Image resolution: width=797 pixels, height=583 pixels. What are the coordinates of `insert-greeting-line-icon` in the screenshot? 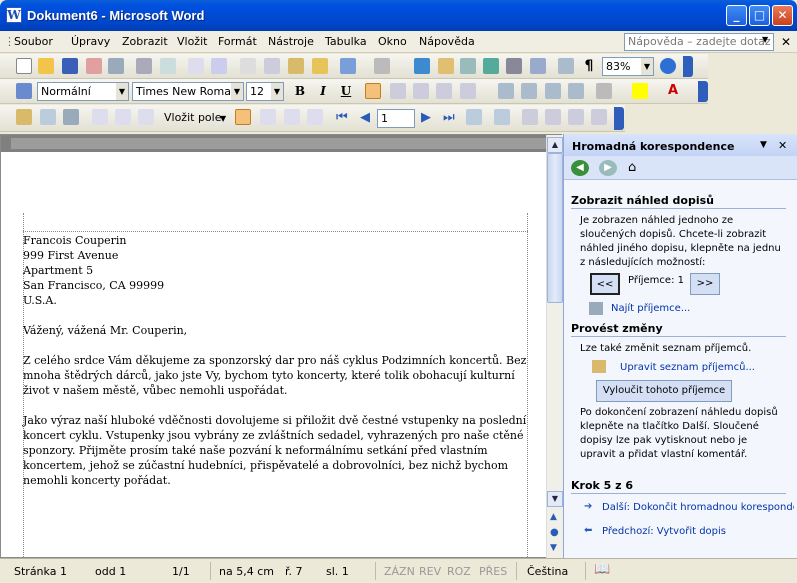 It's located at (123, 117).